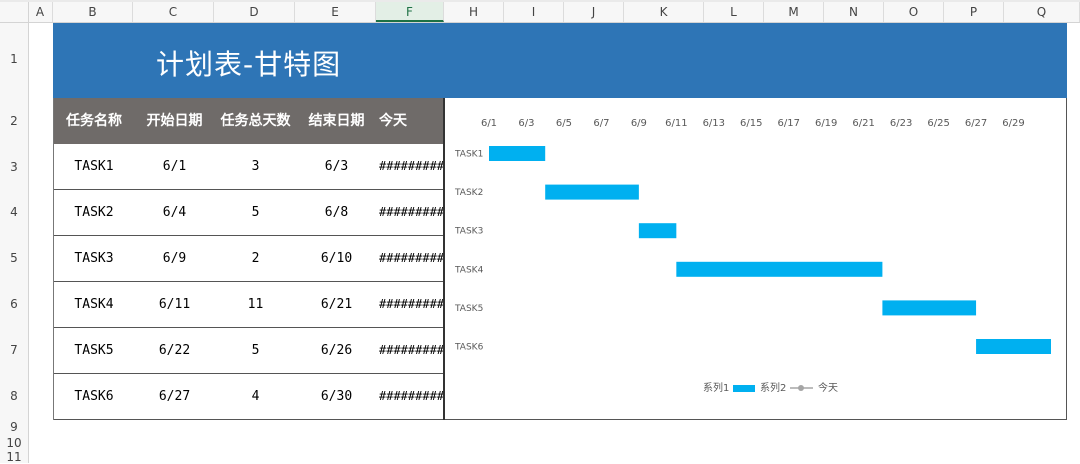 The height and width of the screenshot is (464, 1080). What do you see at coordinates (335, 12) in the screenshot?
I see `column-header-e: E` at bounding box center [335, 12].